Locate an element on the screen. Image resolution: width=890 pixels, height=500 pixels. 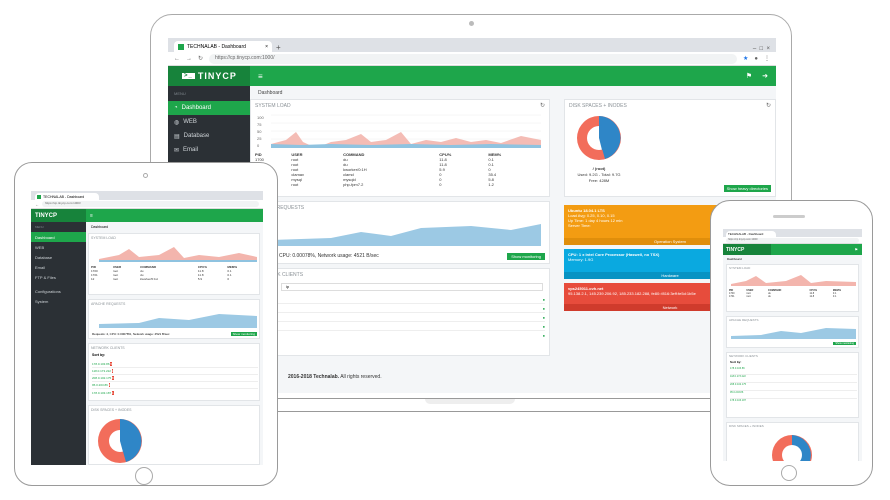
sort-select: ip is located at coordinates (412, 287).